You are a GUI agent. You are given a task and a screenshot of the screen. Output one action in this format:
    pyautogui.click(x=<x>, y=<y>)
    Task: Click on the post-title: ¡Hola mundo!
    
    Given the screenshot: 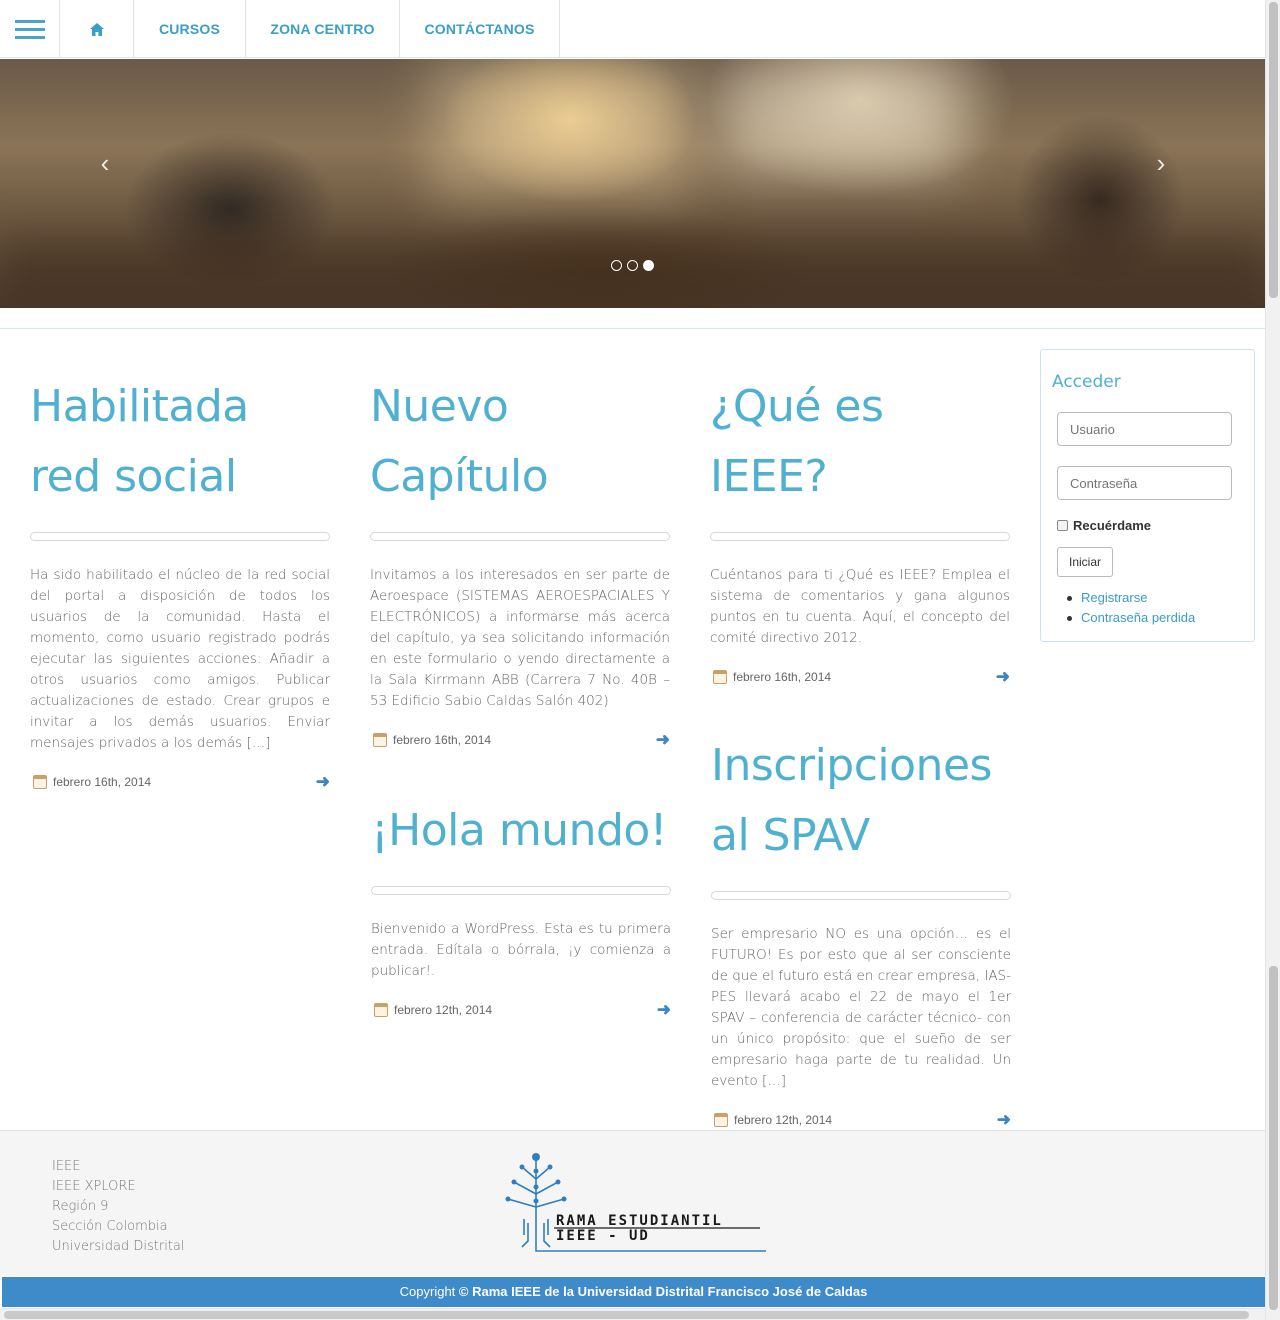 What is the action you would take?
    pyautogui.click(x=521, y=831)
    